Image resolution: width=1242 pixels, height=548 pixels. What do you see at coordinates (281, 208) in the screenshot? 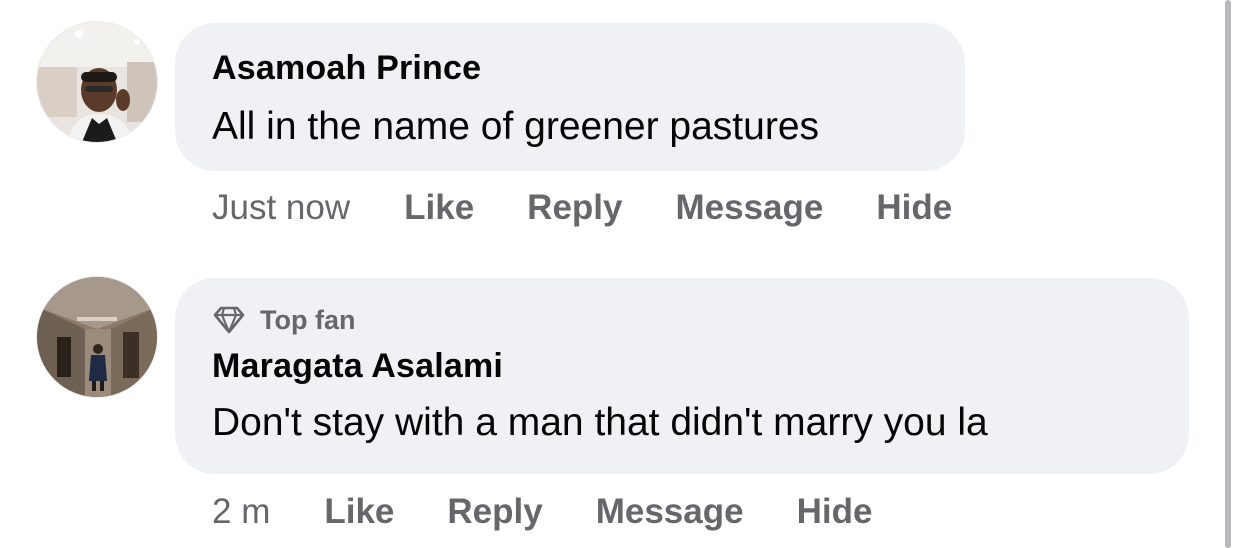
I see `comment-timestamp: Just now` at bounding box center [281, 208].